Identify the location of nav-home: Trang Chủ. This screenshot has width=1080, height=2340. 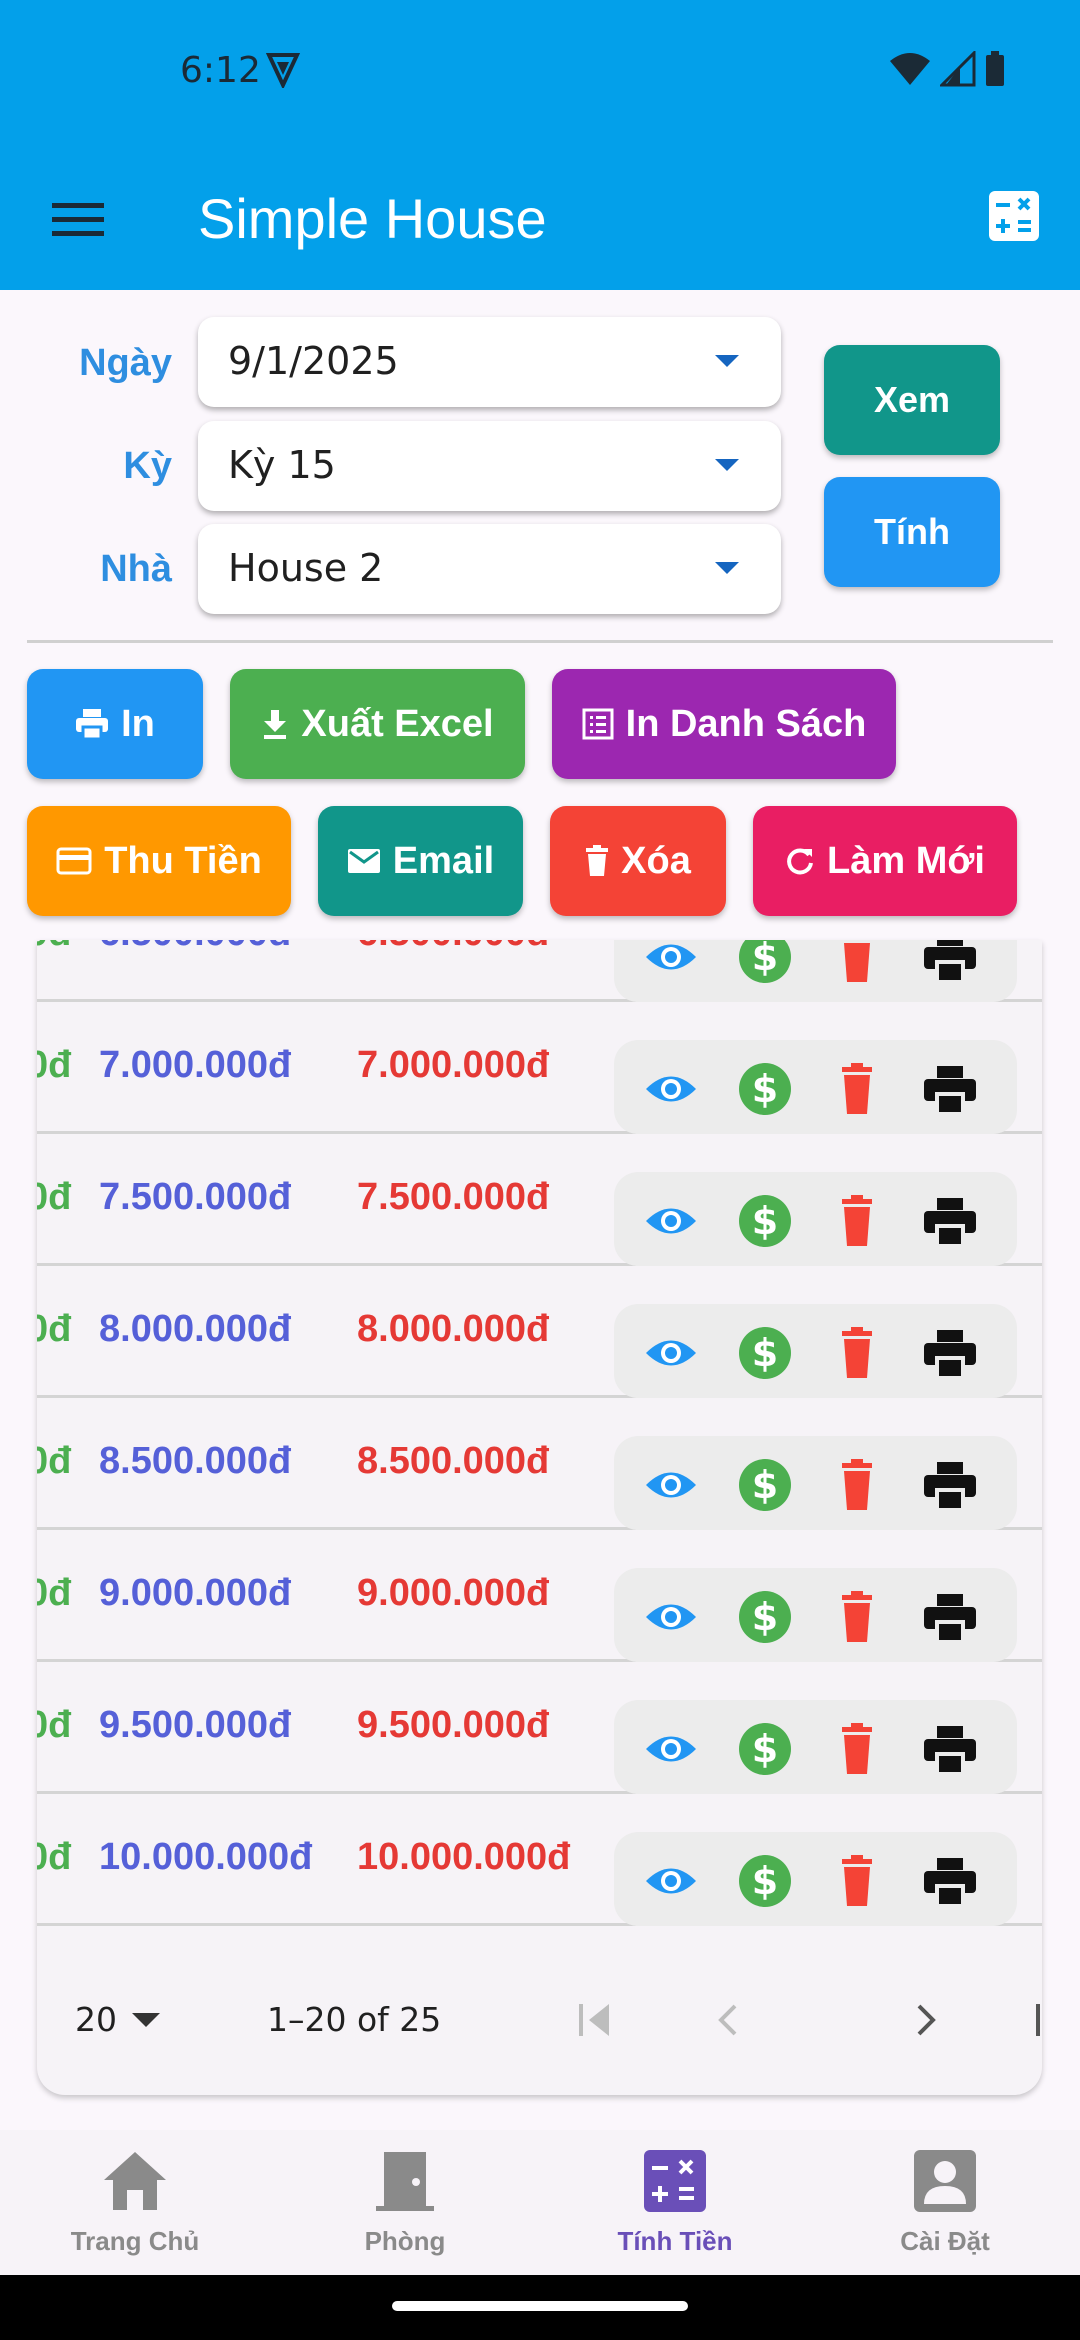
(135, 2202).